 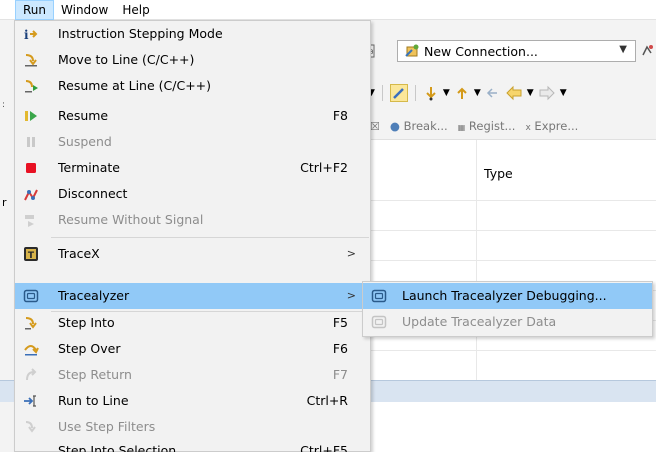 I want to click on edge-letter: r, so click(x=4, y=202).